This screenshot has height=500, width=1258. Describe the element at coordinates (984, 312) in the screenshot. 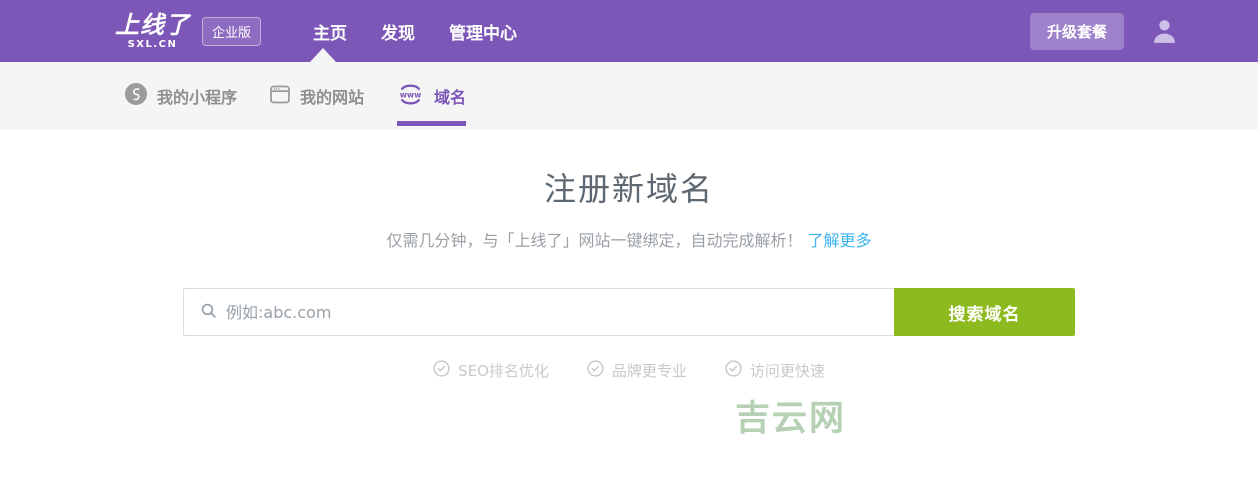

I see `search-domain-button: 搜索域名` at that location.